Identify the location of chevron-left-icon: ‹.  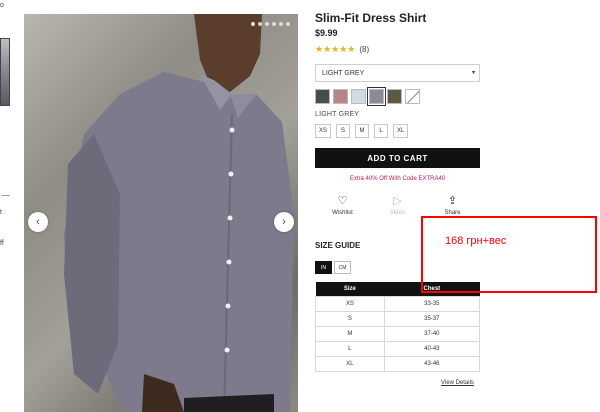
(38, 222).